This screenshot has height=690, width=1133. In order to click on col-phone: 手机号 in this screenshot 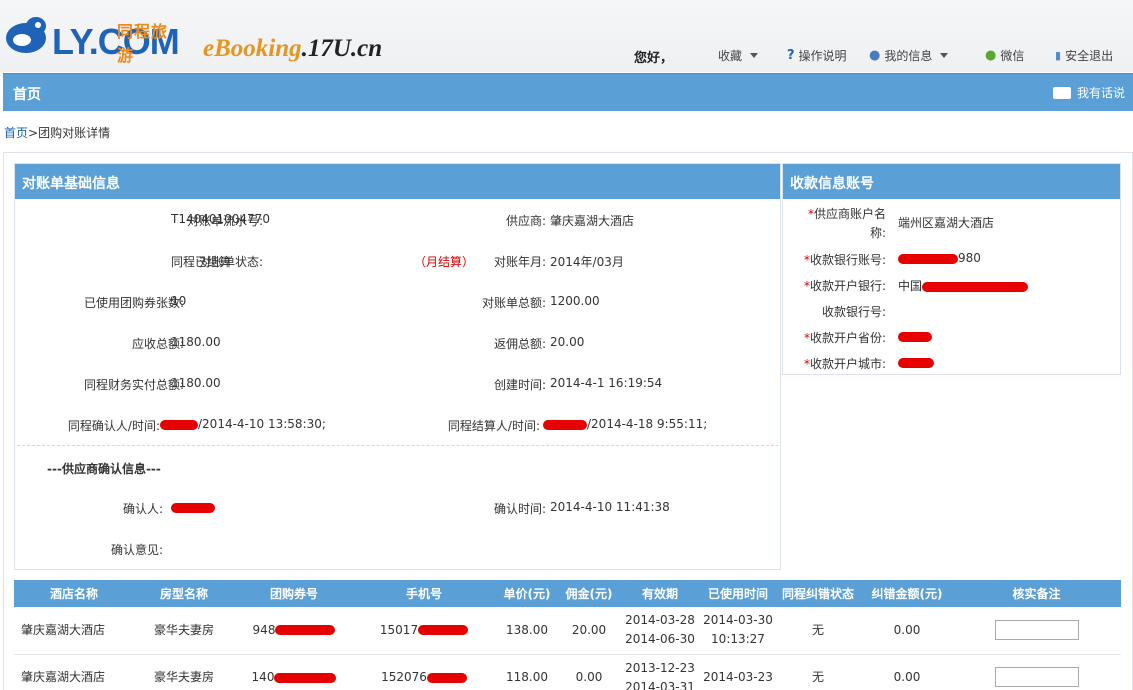, I will do `click(424, 593)`.